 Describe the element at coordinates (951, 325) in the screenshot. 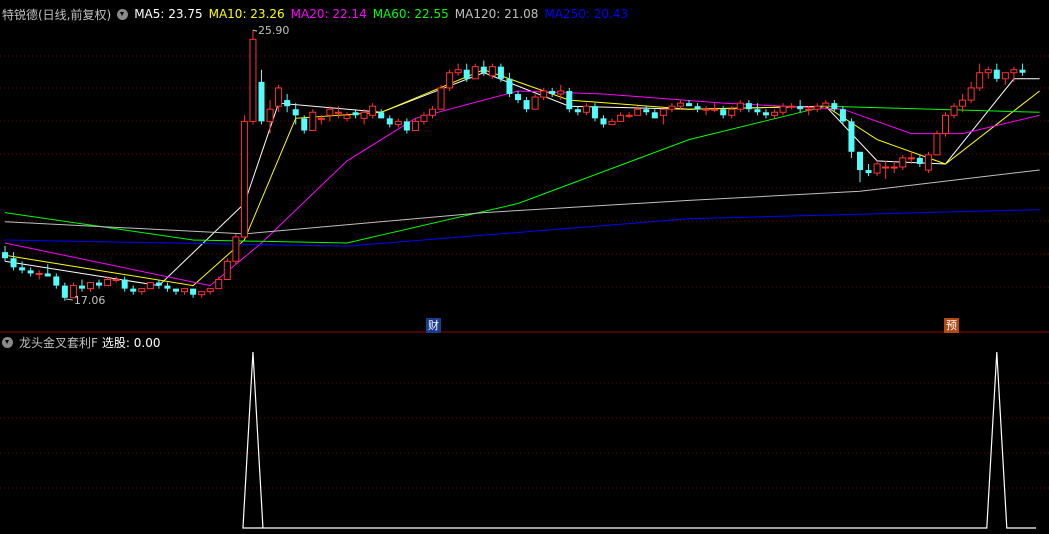

I see `event-marker-yu: 预` at that location.